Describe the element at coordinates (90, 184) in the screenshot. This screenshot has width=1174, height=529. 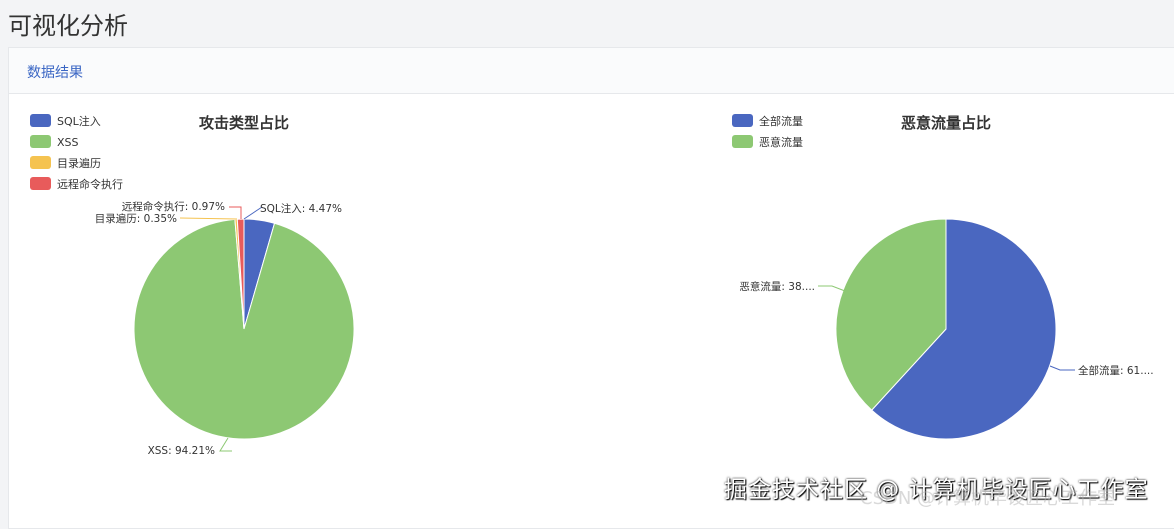
I see `legend-label: 远程命令执行` at that location.